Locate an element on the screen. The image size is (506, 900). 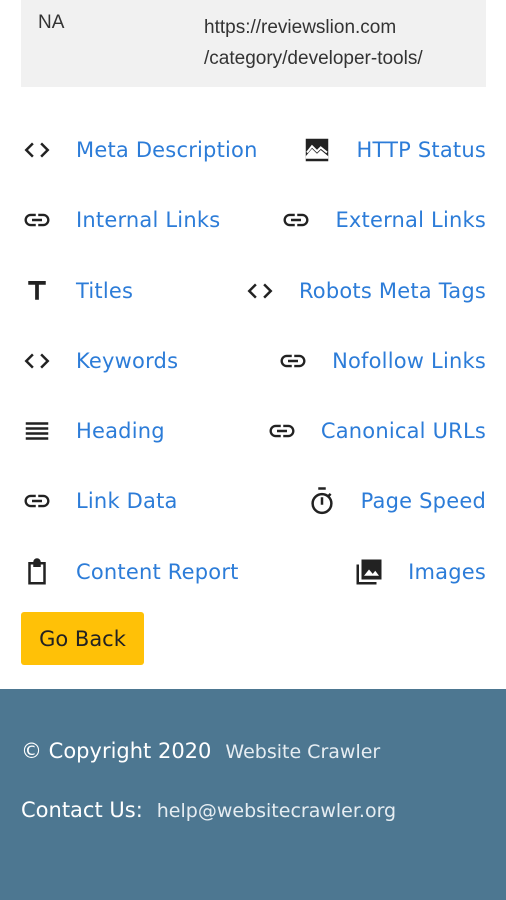
photo-library-icon is located at coordinates (369, 572).